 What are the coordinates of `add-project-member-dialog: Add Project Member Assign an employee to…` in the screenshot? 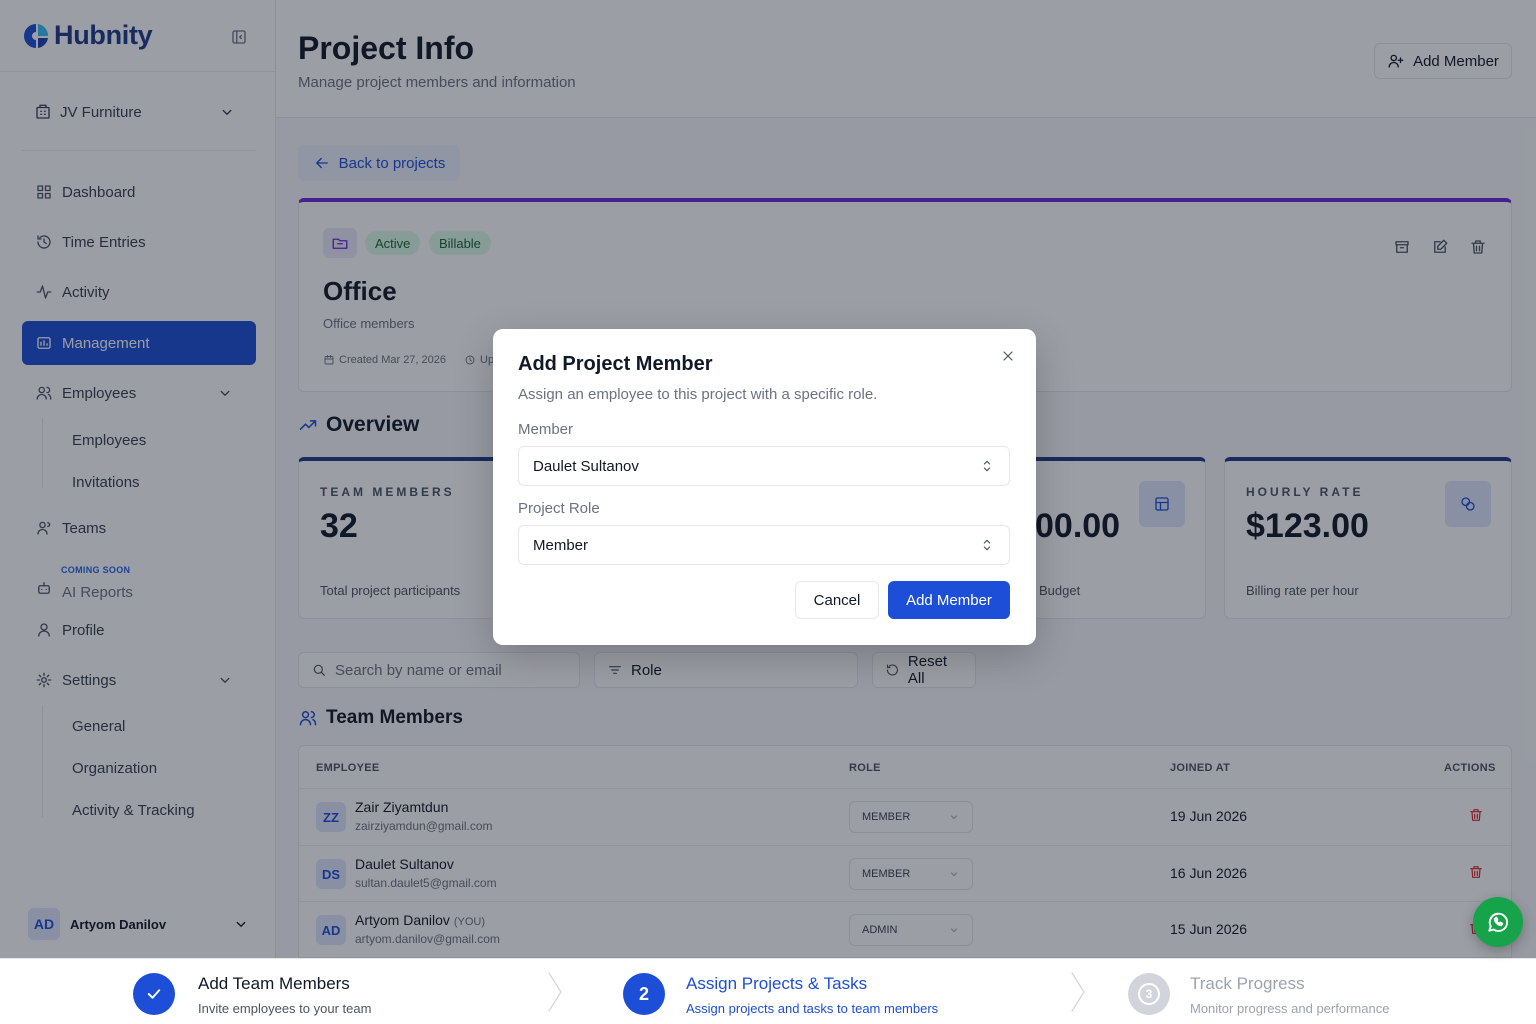 It's located at (764, 487).